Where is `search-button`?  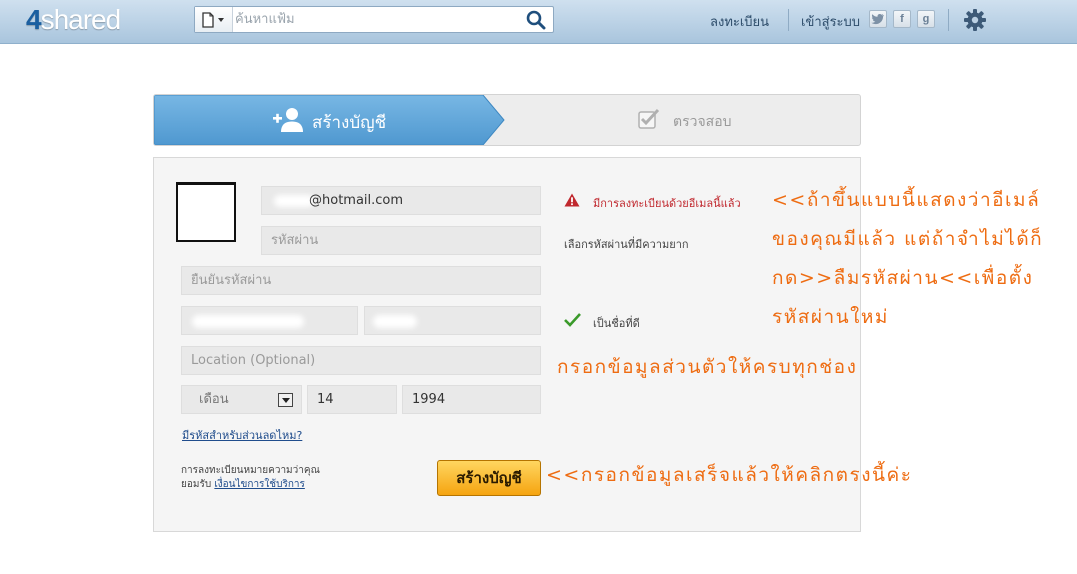
search-button is located at coordinates (536, 20).